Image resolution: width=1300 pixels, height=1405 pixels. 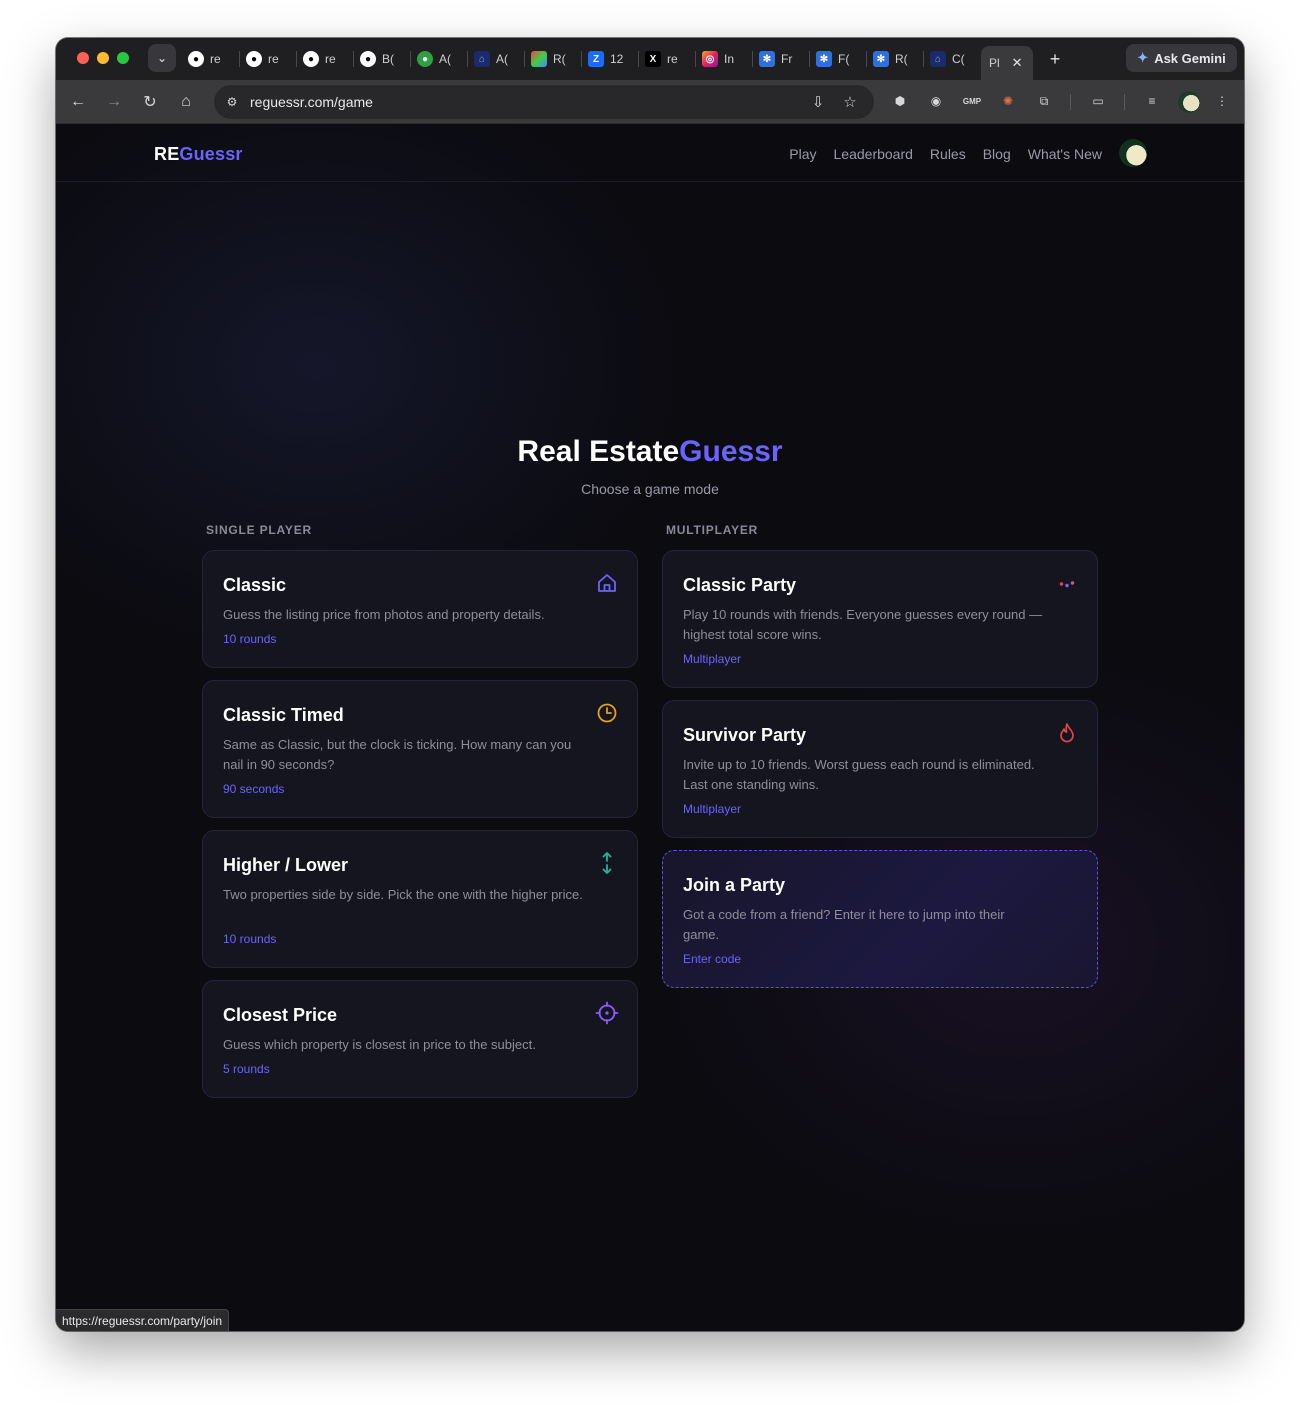 What do you see at coordinates (936, 101) in the screenshot?
I see `extension-grammar-icon: ◉` at bounding box center [936, 101].